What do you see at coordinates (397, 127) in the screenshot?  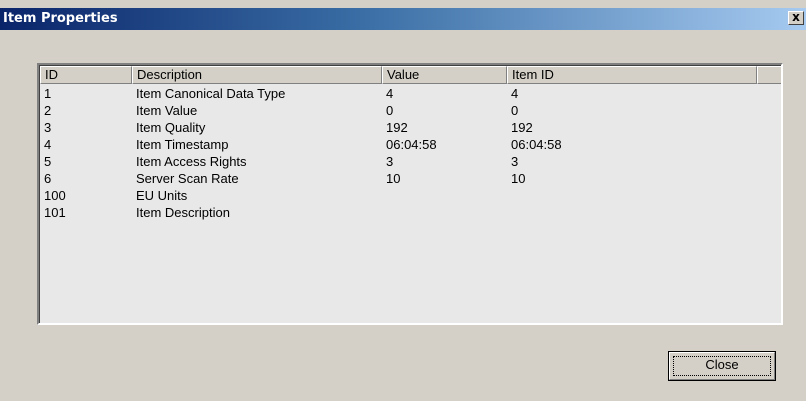 I see `cell-value: 192` at bounding box center [397, 127].